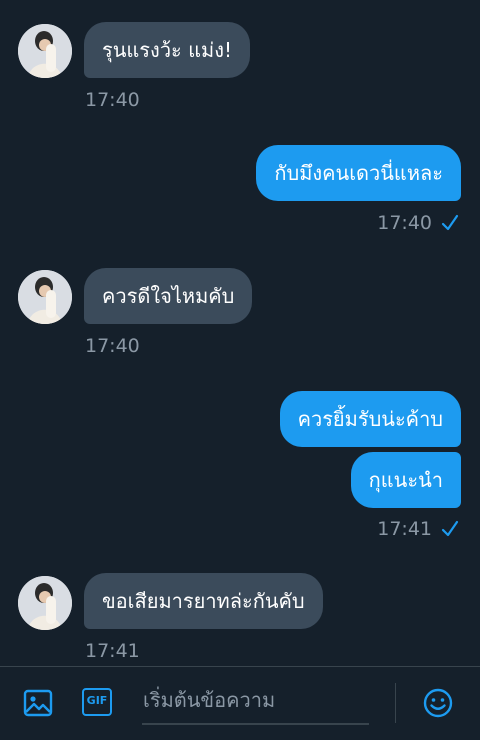  I want to click on image-icon, so click(38, 703).